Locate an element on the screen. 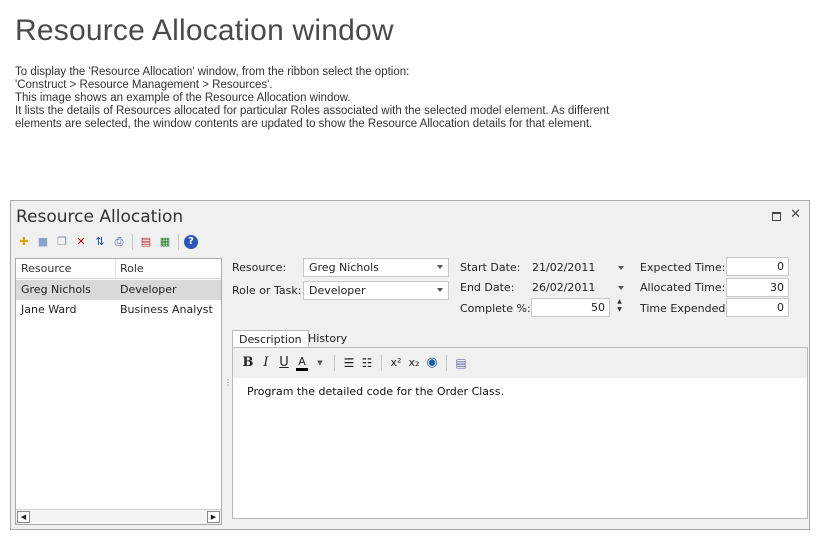  expected-time-input: 0 is located at coordinates (757, 266).